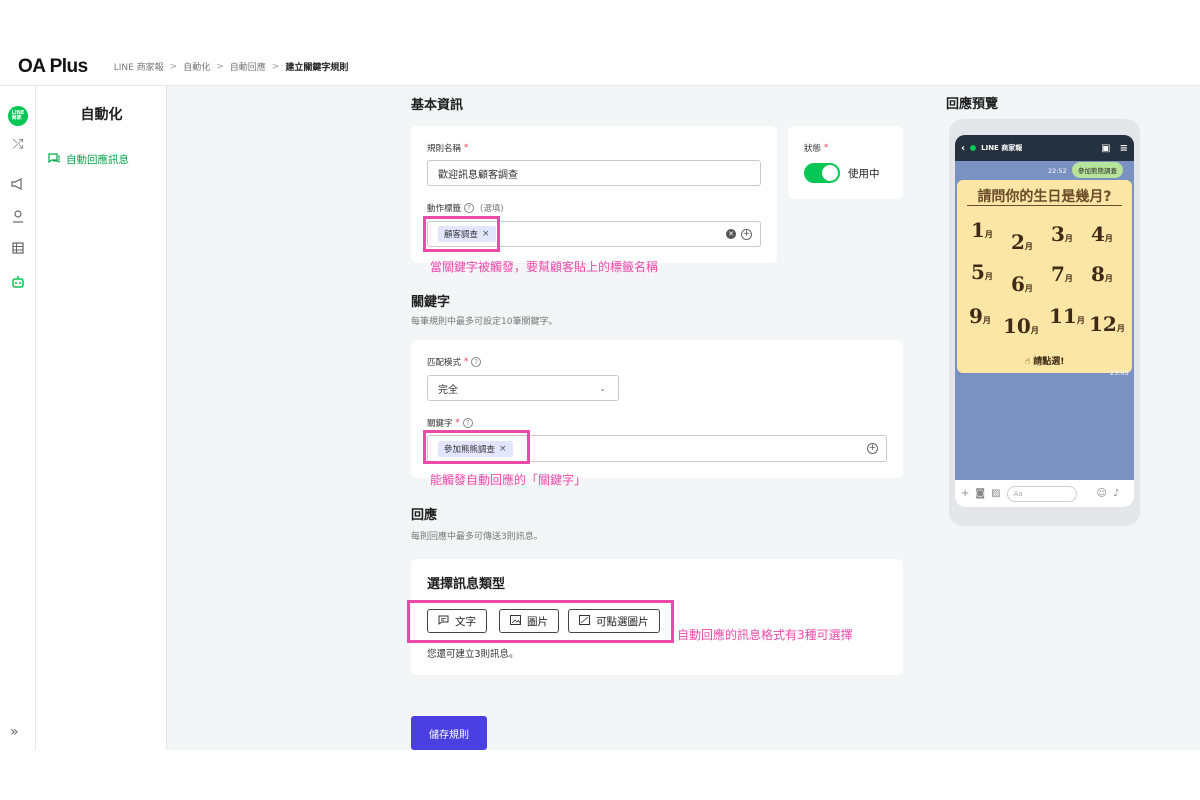 This screenshot has height=800, width=1200. Describe the element at coordinates (424, 515) in the screenshot. I see `section-response-title: 回應` at that location.